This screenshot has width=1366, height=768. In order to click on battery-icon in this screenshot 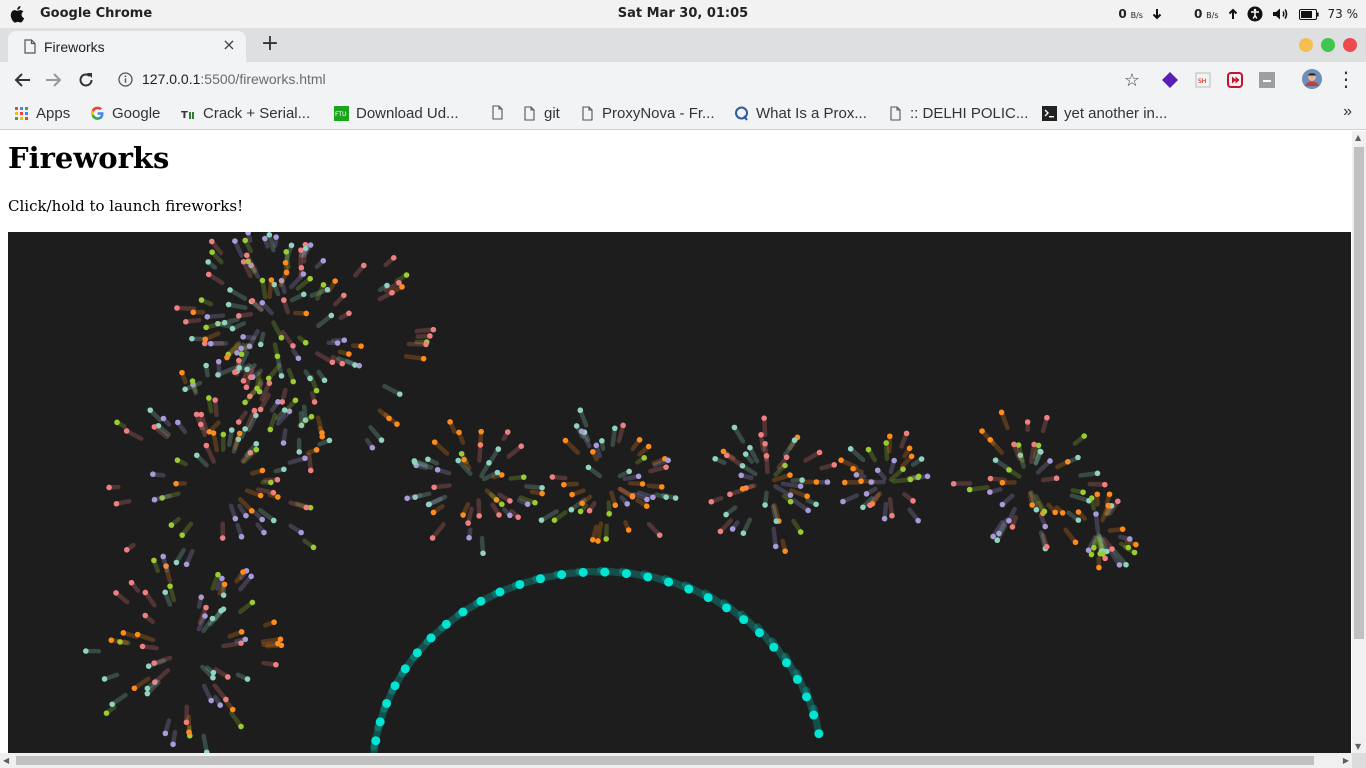, I will do `click(1308, 14)`.